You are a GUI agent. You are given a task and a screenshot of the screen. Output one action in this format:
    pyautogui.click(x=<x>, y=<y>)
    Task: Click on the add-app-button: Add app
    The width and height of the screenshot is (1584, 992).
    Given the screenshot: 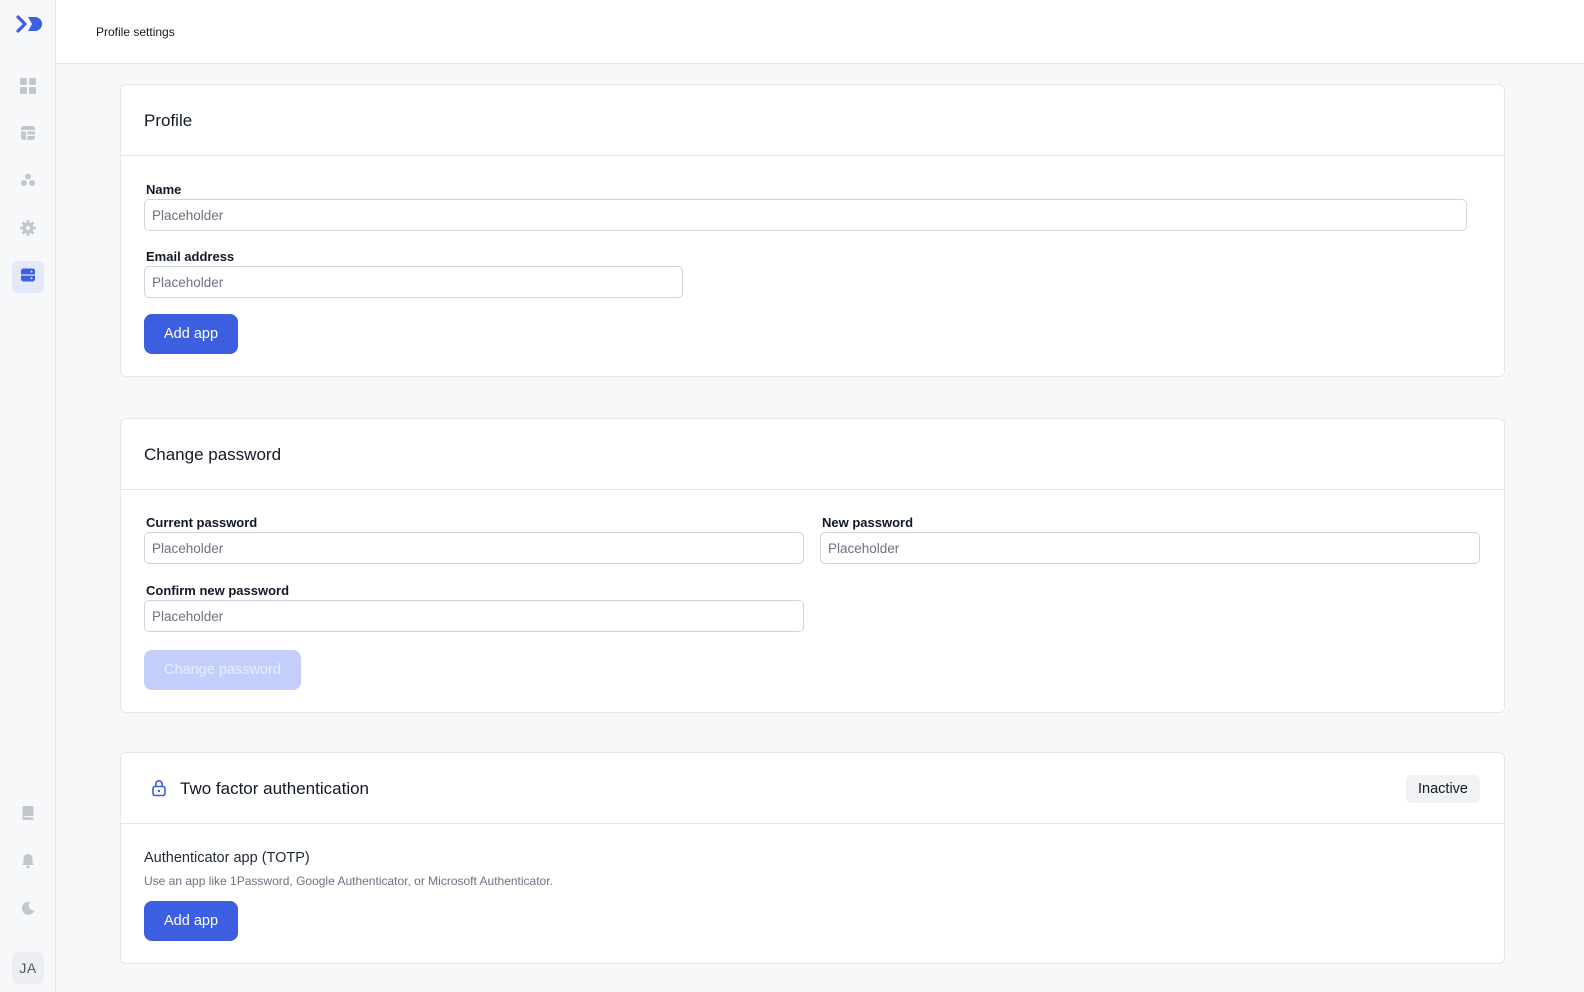 What is the action you would take?
    pyautogui.click(x=191, y=334)
    